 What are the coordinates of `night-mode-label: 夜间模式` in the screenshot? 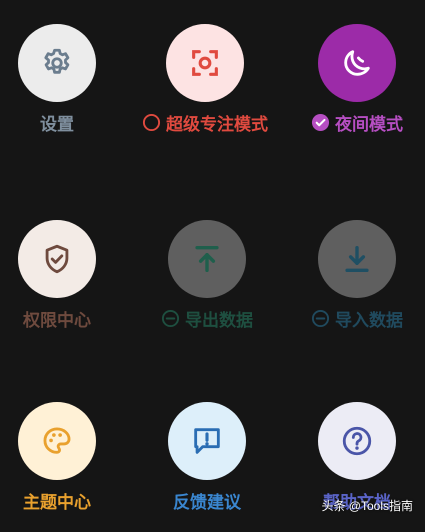 It's located at (369, 125).